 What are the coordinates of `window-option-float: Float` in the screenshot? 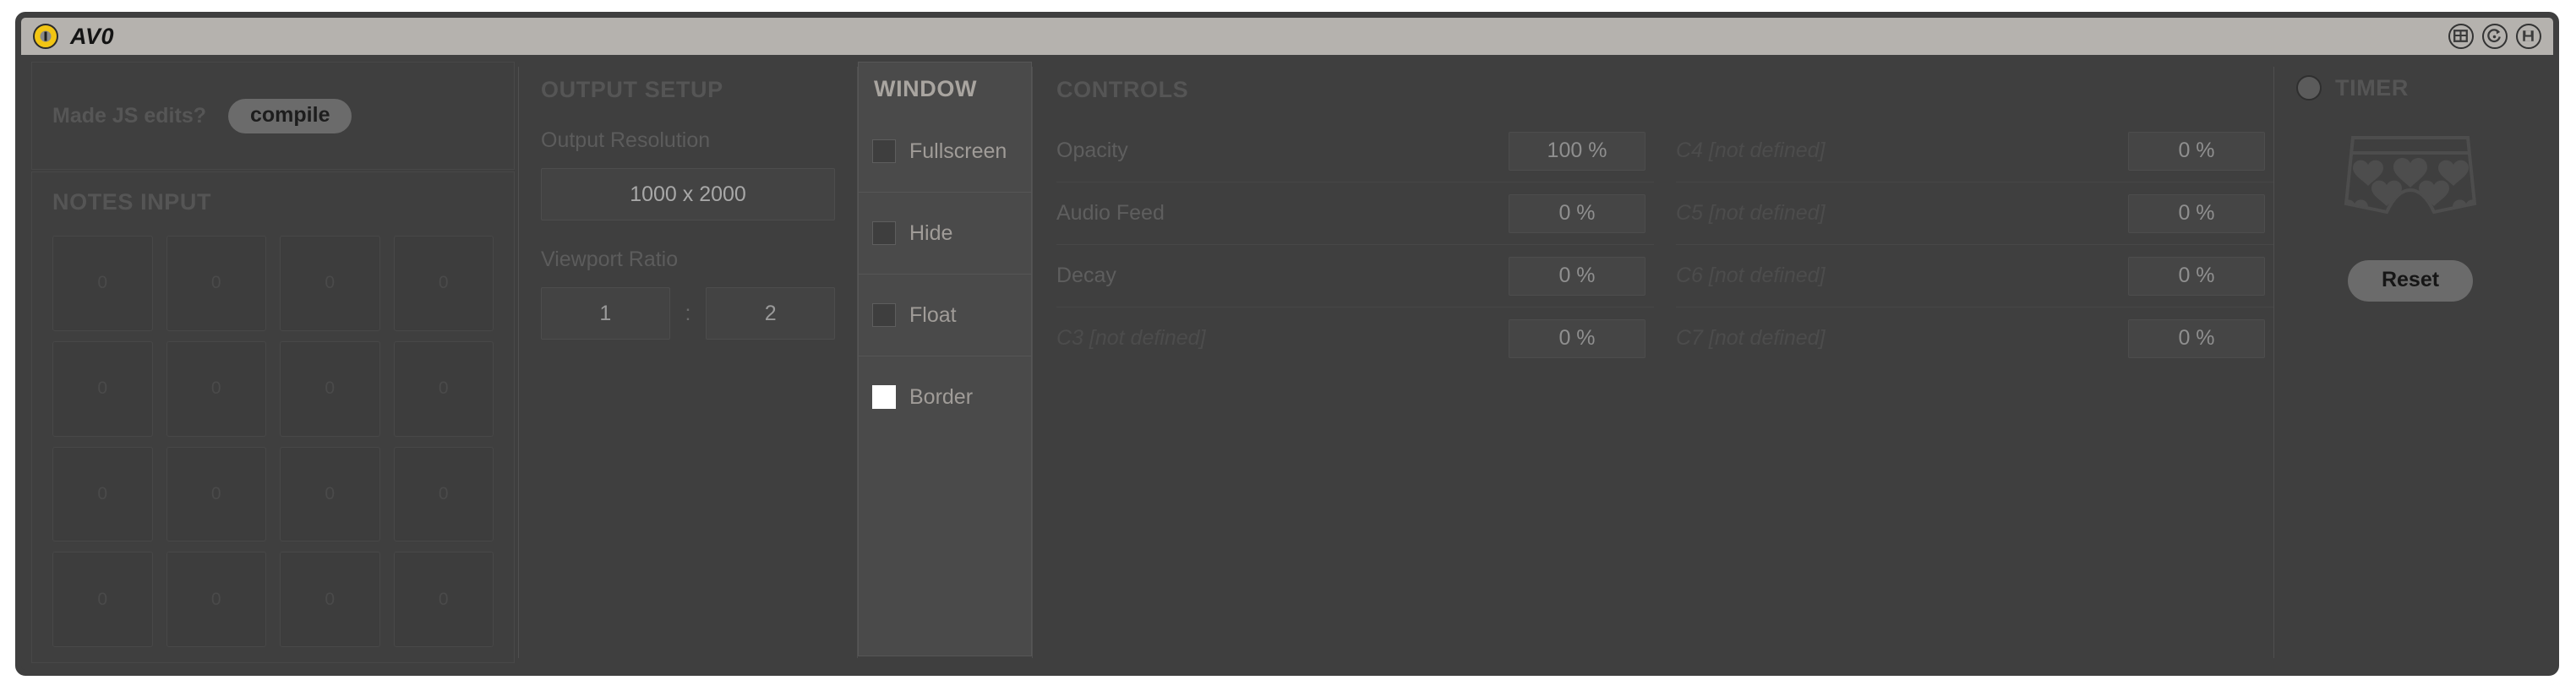 It's located at (945, 315).